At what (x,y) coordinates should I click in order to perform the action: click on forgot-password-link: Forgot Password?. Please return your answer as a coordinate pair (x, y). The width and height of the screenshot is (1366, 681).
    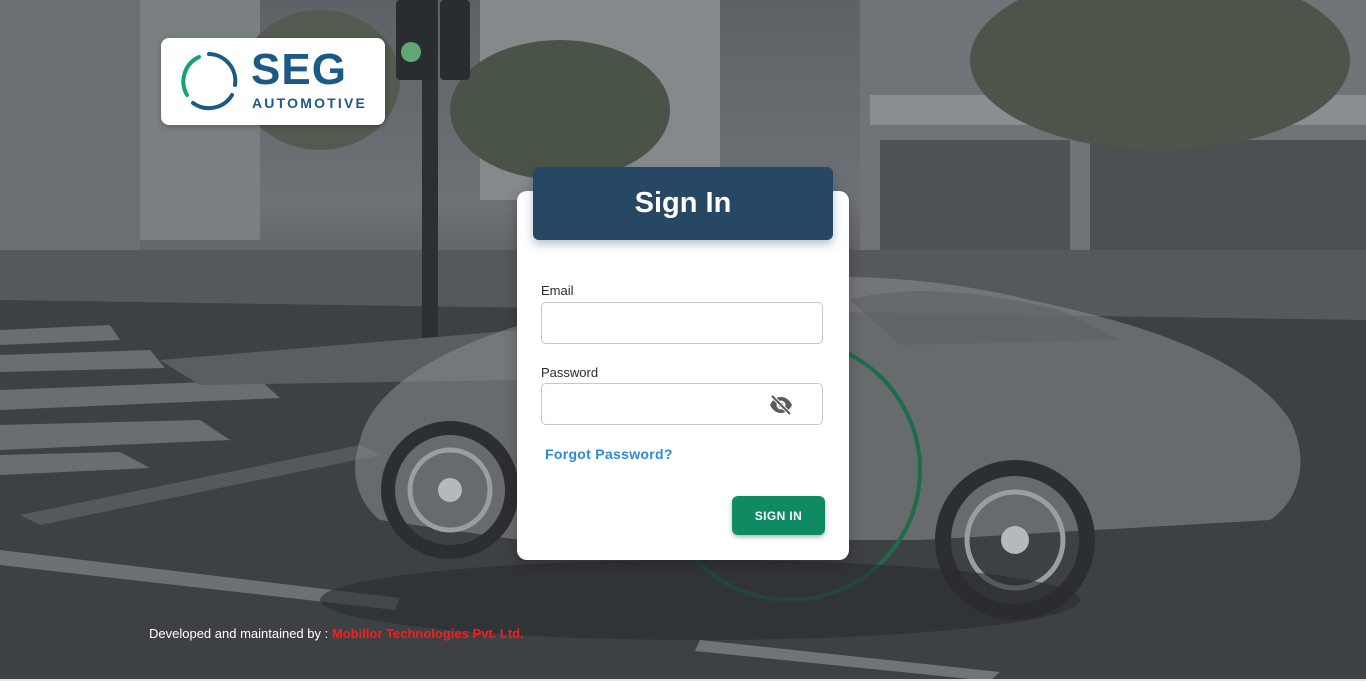
    Looking at the image, I should click on (609, 454).